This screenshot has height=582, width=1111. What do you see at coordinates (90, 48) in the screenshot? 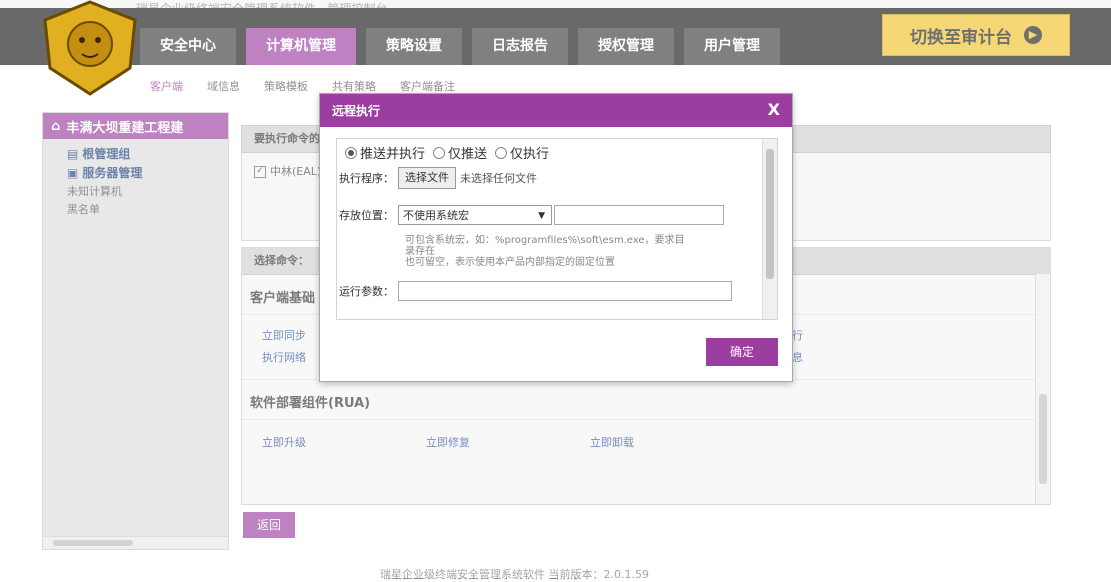
I see `lion-logo` at bounding box center [90, 48].